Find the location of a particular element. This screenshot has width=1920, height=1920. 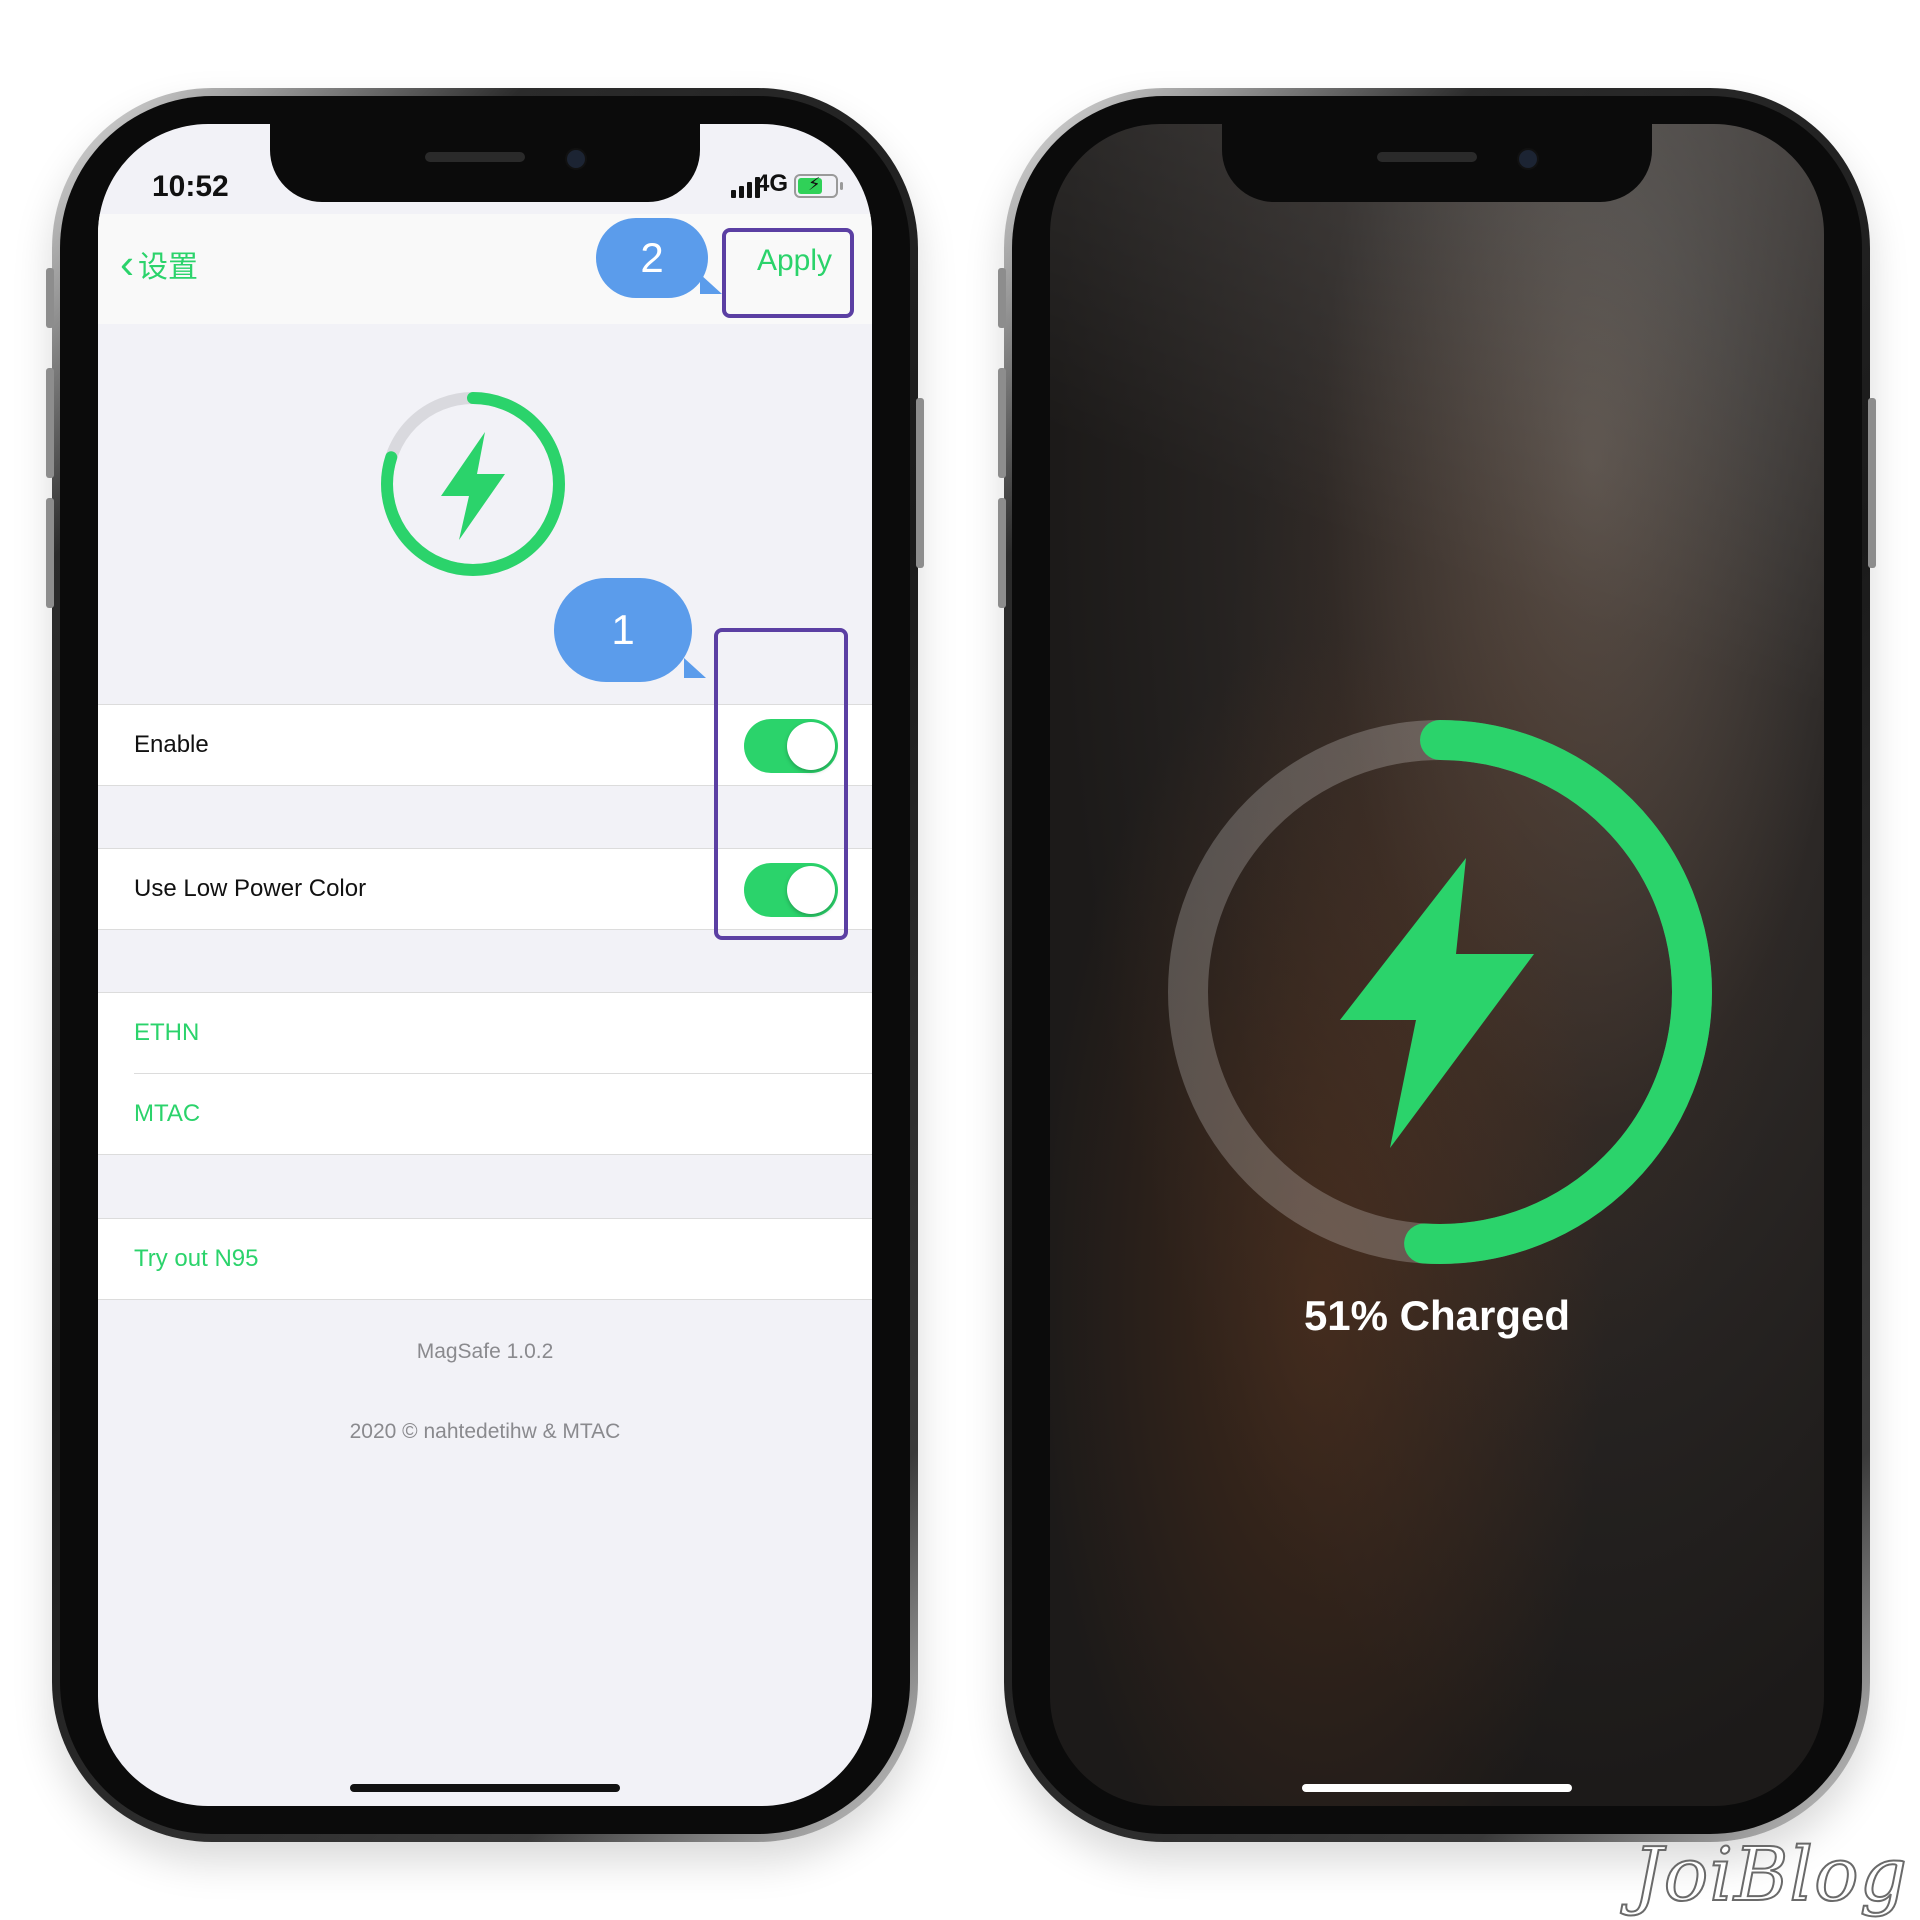

link-ethn: ETHN is located at coordinates (485, 1033).